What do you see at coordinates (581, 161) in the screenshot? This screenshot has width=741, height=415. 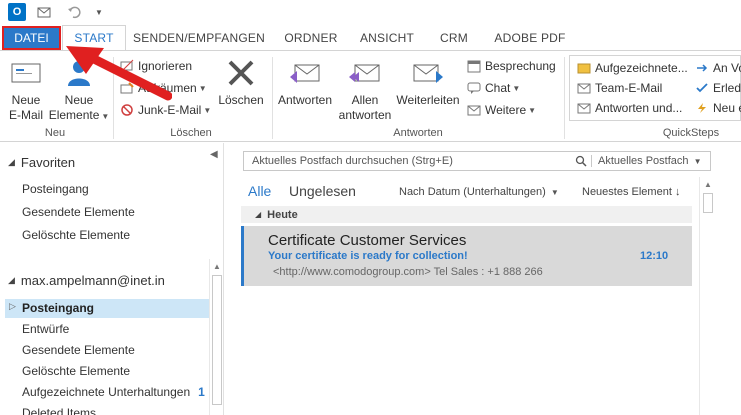 I see `search-icon` at bounding box center [581, 161].